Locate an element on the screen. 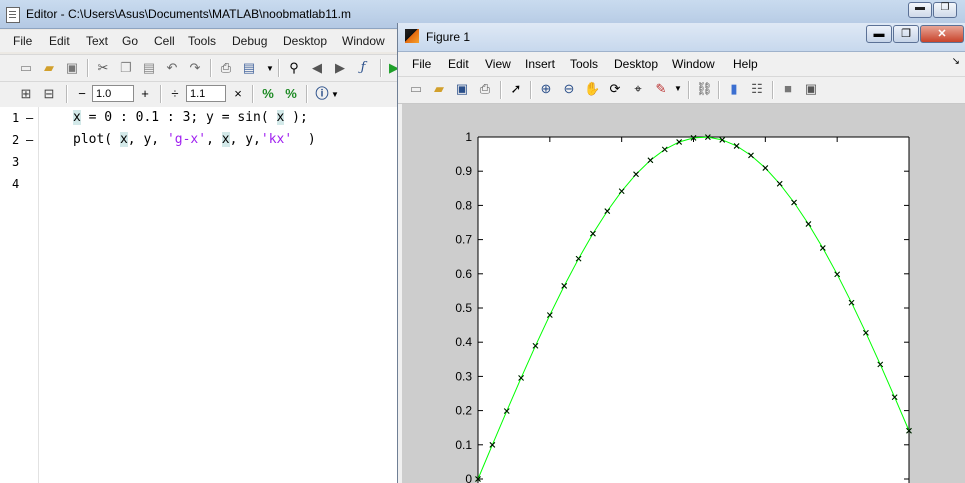  show-plot-tools-icon: ▣ is located at coordinates (811, 89).